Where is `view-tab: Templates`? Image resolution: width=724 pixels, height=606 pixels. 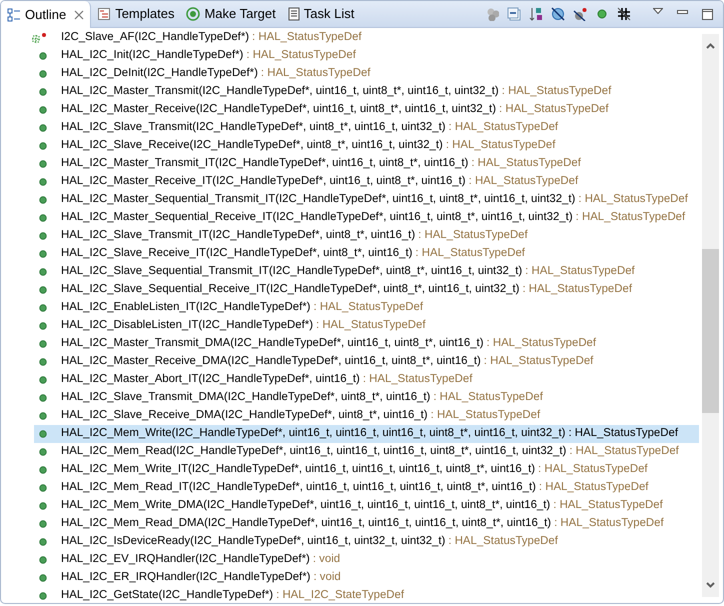
view-tab: Templates is located at coordinates (135, 14).